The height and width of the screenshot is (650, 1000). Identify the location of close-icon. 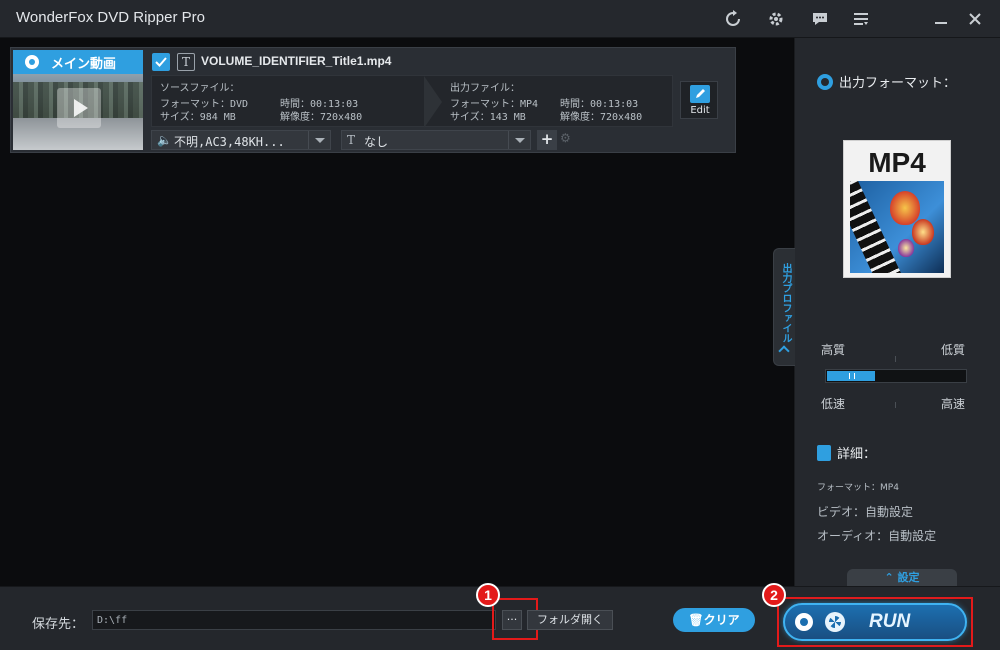
(975, 19).